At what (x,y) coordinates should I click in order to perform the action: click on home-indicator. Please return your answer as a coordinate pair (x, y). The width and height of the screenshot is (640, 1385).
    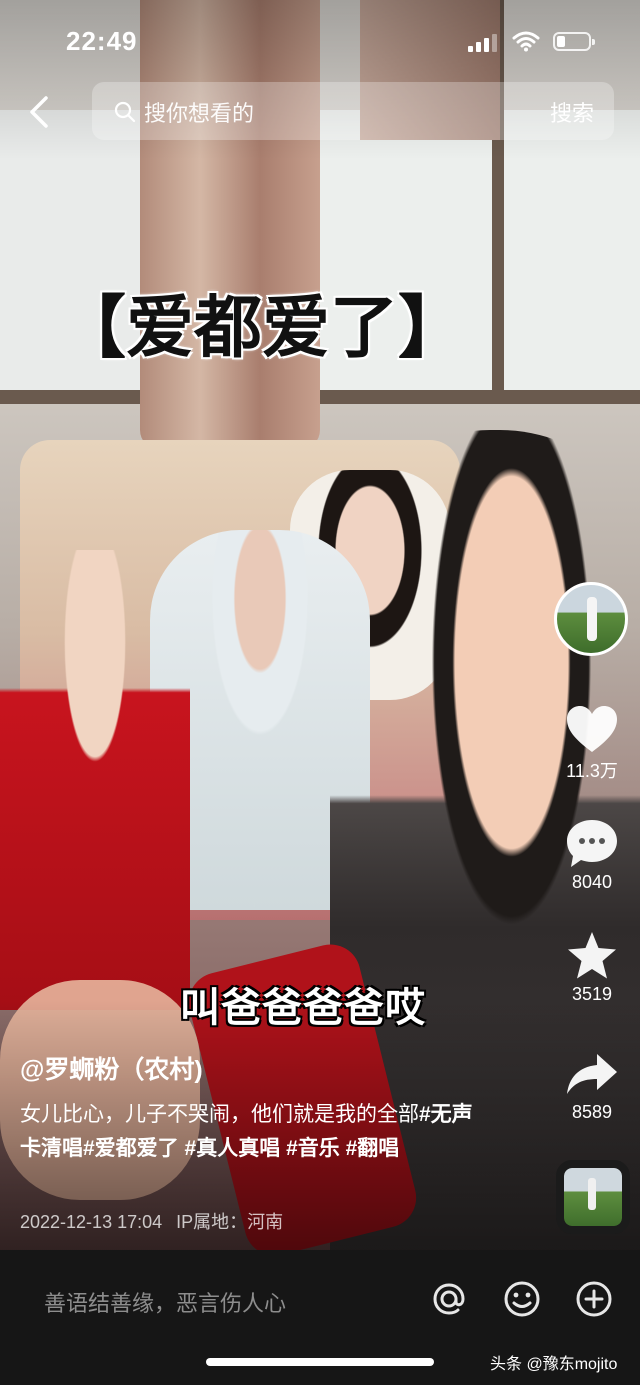
    Looking at the image, I should click on (320, 1362).